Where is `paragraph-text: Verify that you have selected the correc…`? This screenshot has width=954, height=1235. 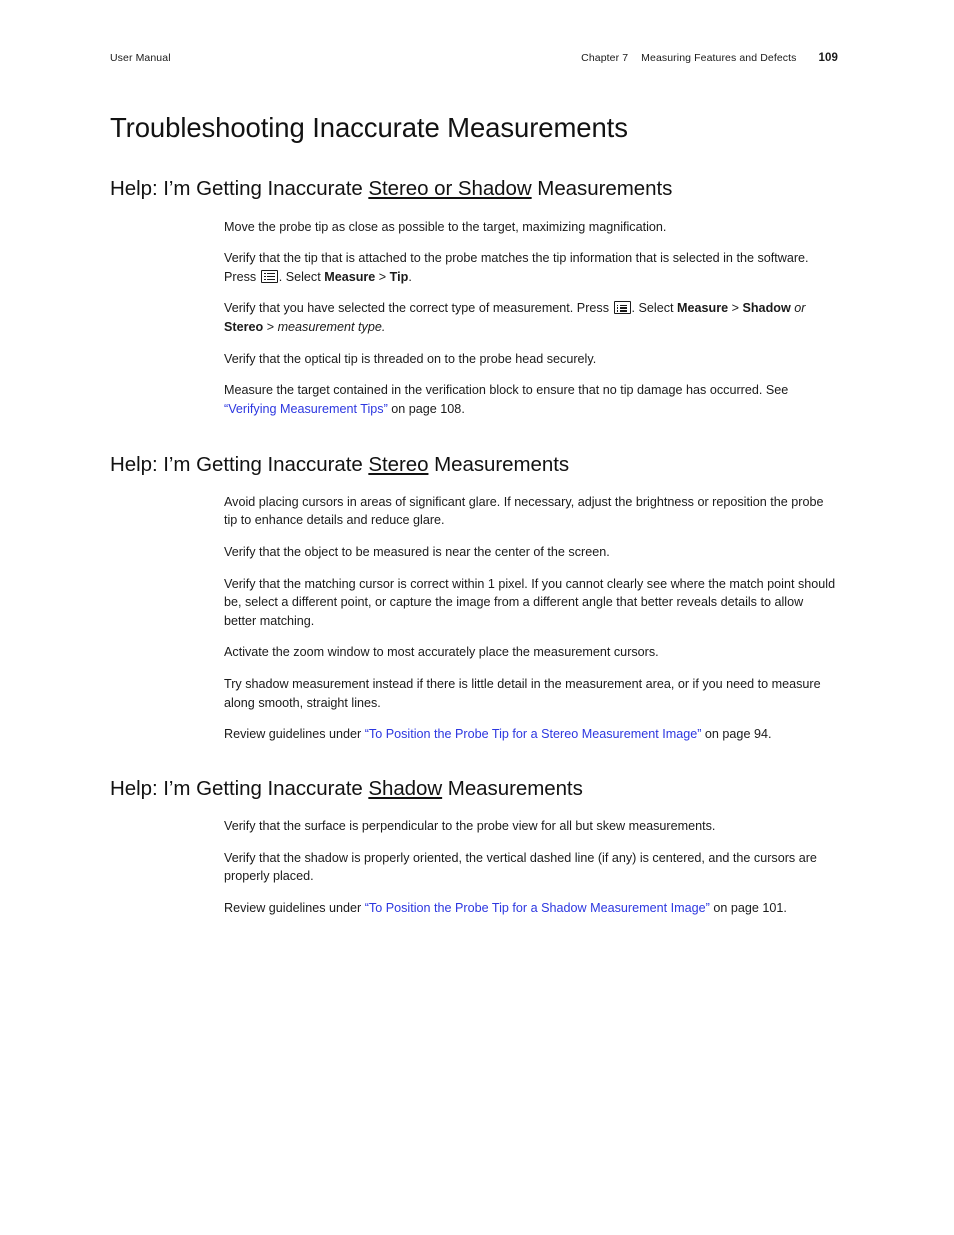 paragraph-text: Verify that you have selected the correc… is located at coordinates (418, 308).